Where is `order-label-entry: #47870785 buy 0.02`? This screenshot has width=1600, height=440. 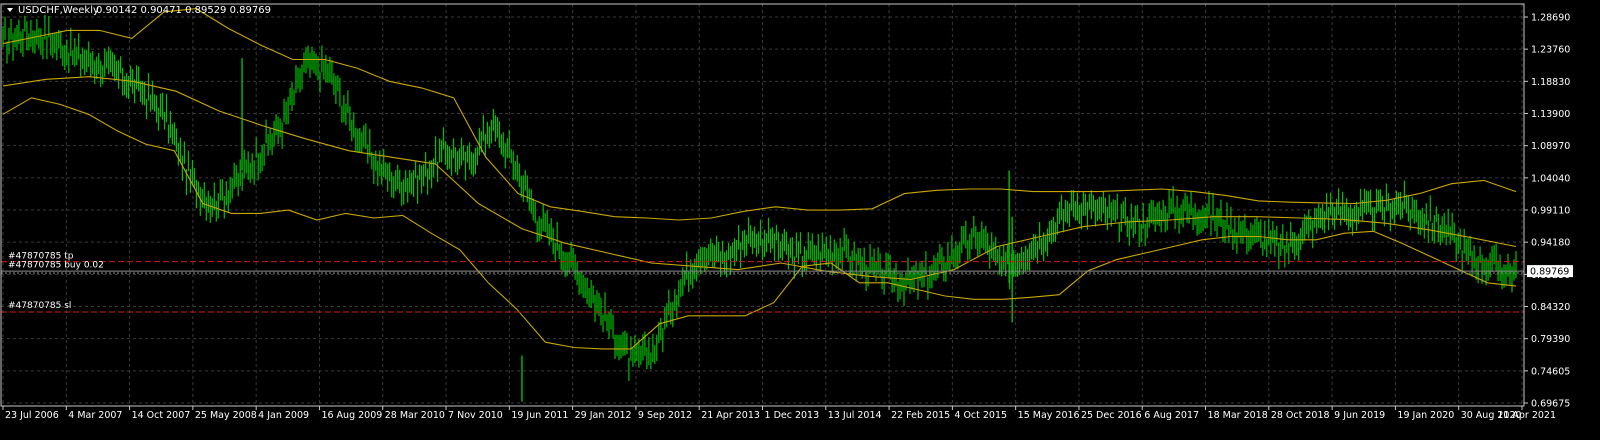 order-label-entry: #47870785 buy 0.02 is located at coordinates (56, 266).